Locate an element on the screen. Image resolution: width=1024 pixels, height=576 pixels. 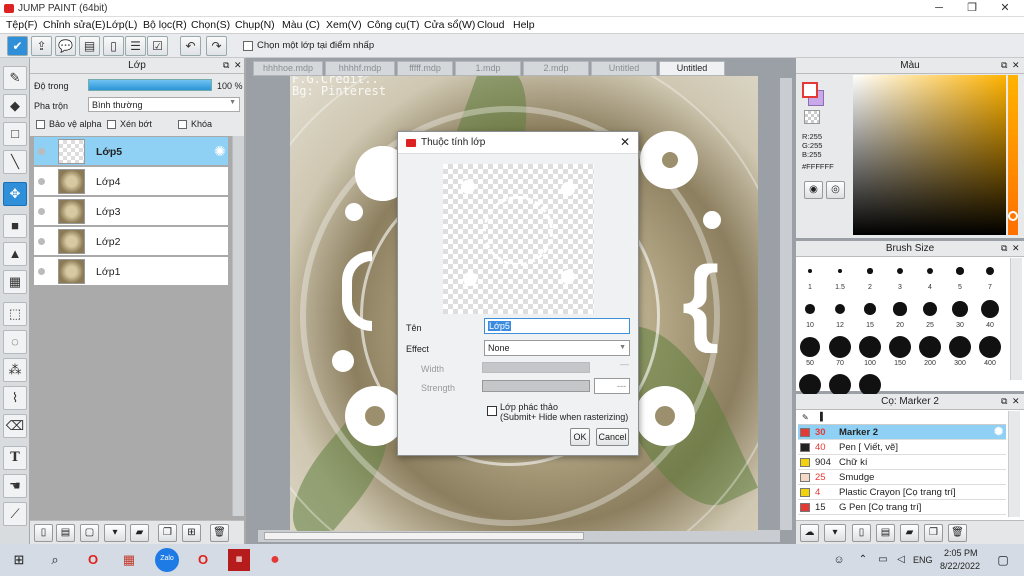
menu-help: Help is located at coordinates (524, 25).